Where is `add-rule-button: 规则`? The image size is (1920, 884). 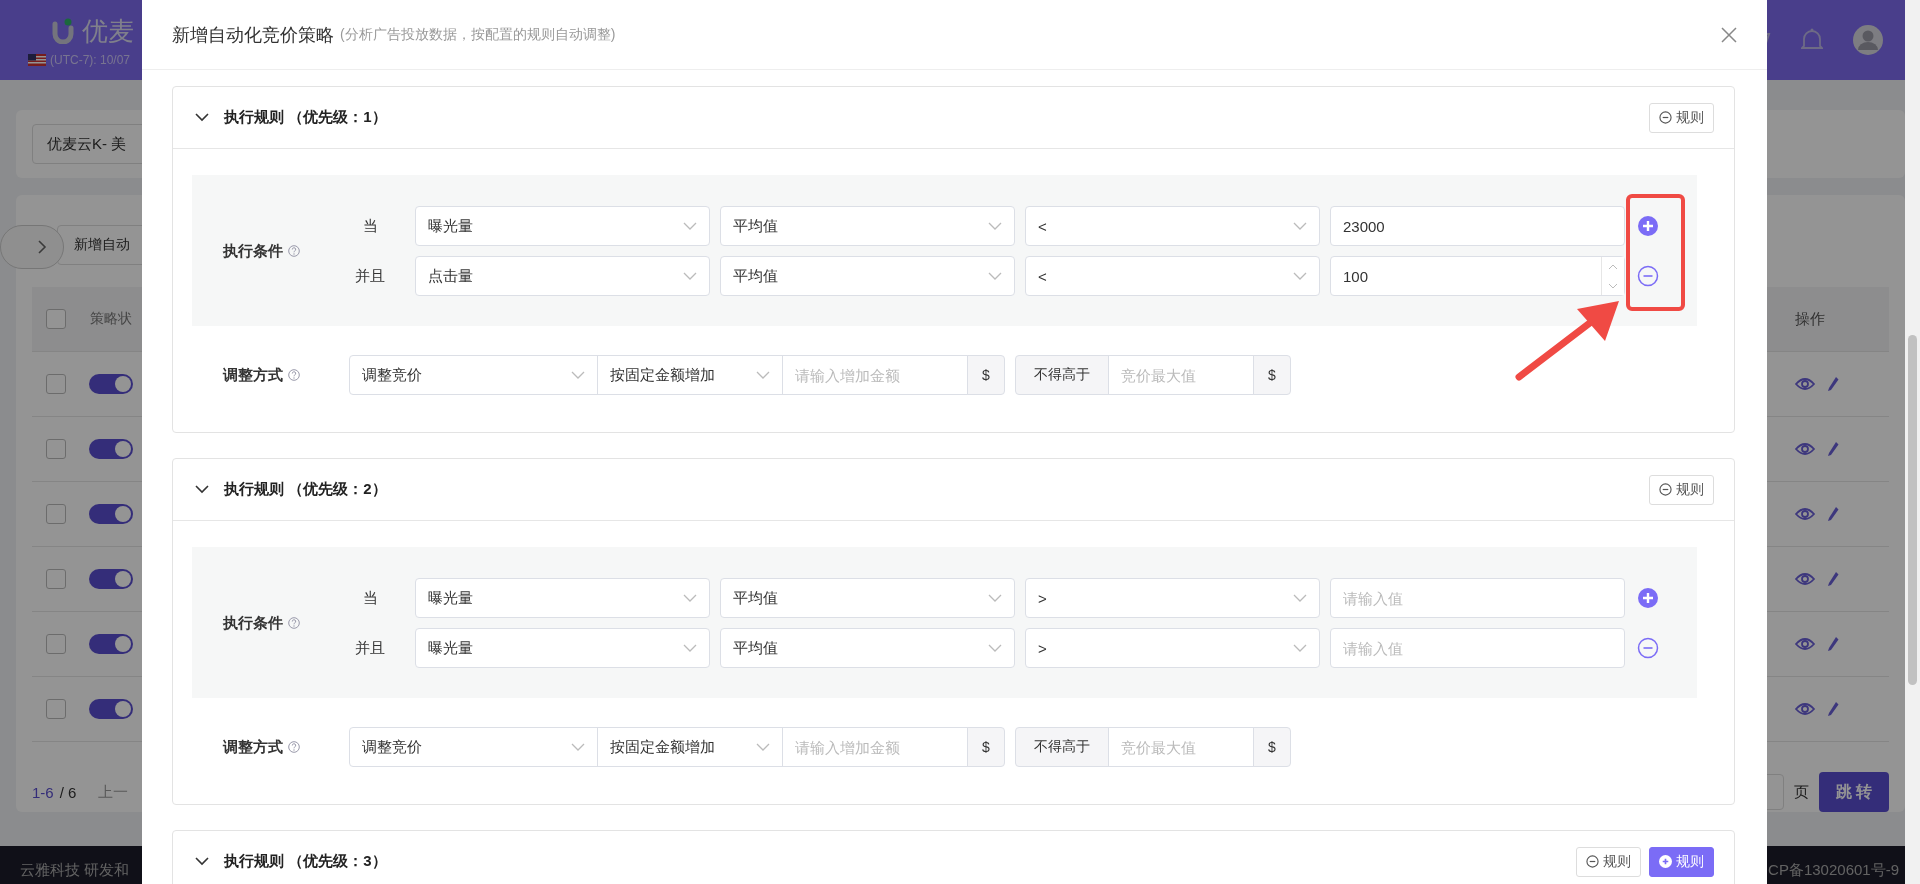
add-rule-button: 规则 is located at coordinates (1681, 861).